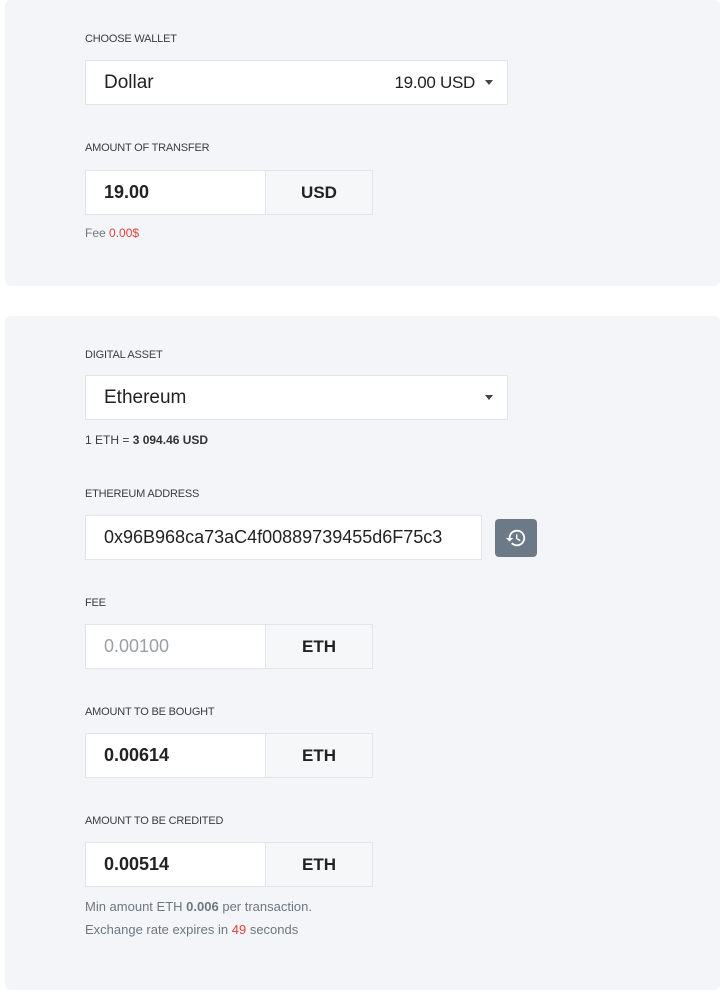 This screenshot has width=724, height=996. What do you see at coordinates (131, 39) in the screenshot?
I see `choose-wallet-label: CHOOSE WALLET` at bounding box center [131, 39].